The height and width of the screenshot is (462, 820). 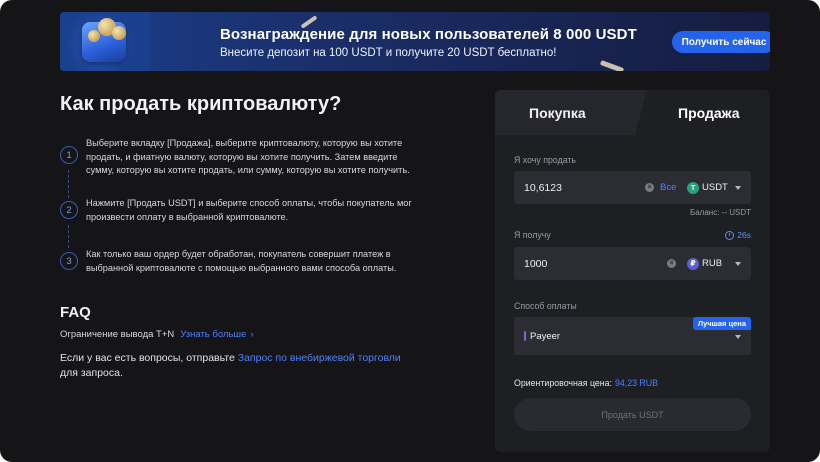 I want to click on tab-sell: Продажа, so click(x=702, y=112).